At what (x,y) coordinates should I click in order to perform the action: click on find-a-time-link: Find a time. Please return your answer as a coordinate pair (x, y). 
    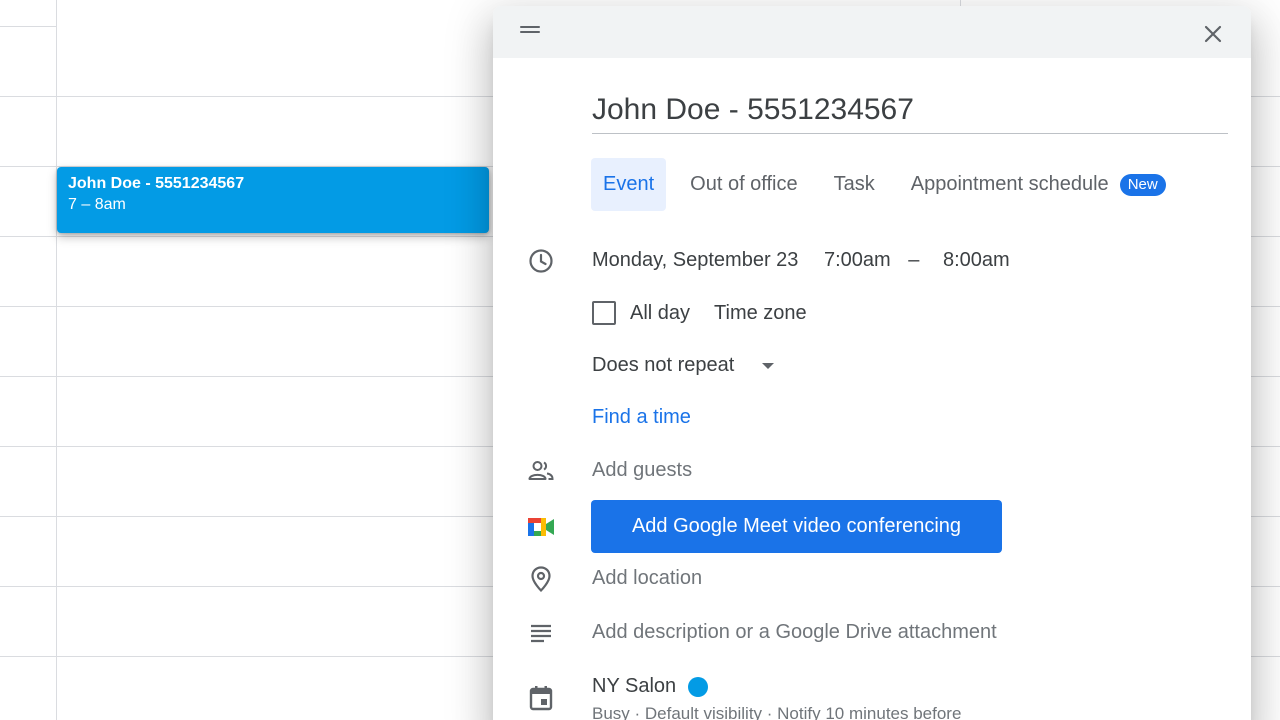
    Looking at the image, I should click on (641, 417).